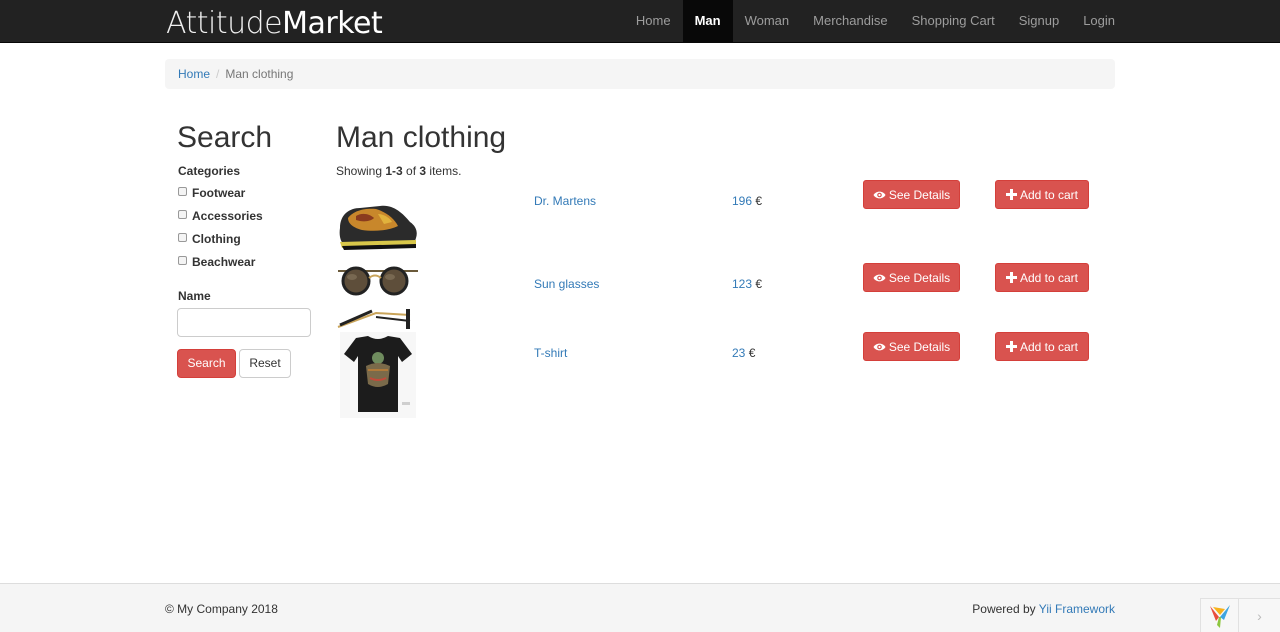 This screenshot has height=632, width=1280. What do you see at coordinates (566, 284) in the screenshot?
I see `product-name-link: Sun glasses` at bounding box center [566, 284].